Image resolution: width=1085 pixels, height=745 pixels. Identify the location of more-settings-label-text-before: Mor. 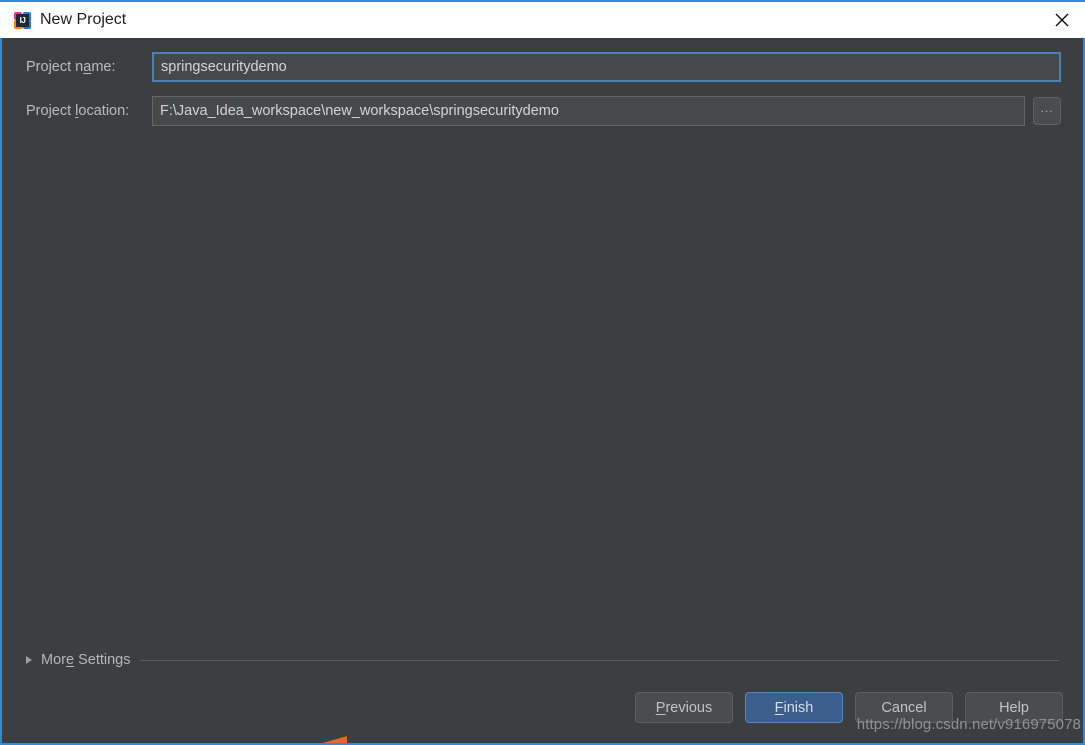
(53, 660).